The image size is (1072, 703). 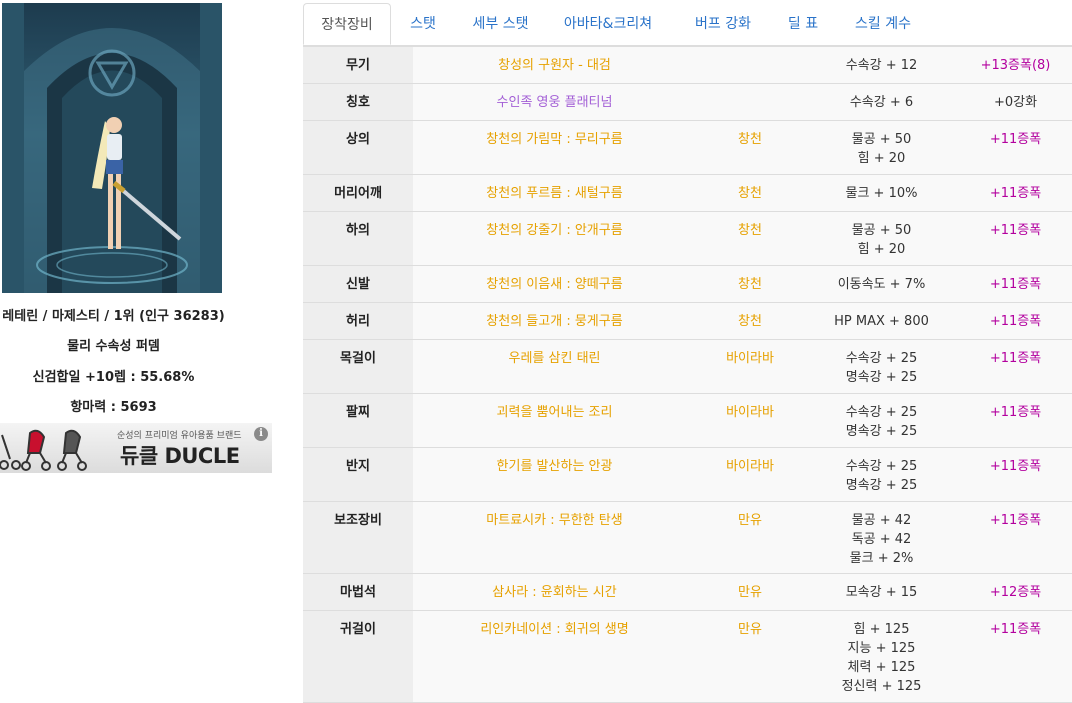 What do you see at coordinates (554, 321) in the screenshot?
I see `equipment-item-name: 창천의 들고개 : 뭉게구름` at bounding box center [554, 321].